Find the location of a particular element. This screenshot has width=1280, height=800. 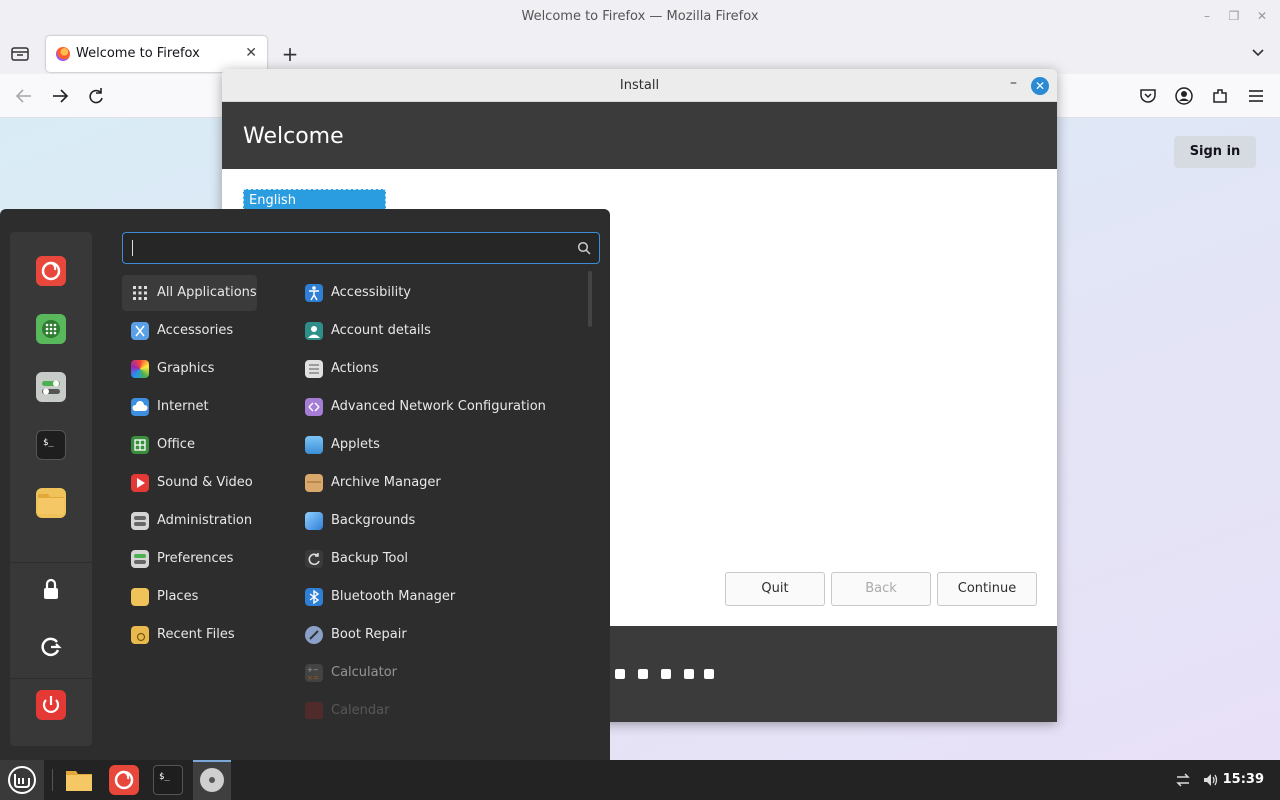

app-account-details: Account details is located at coordinates (436, 331).